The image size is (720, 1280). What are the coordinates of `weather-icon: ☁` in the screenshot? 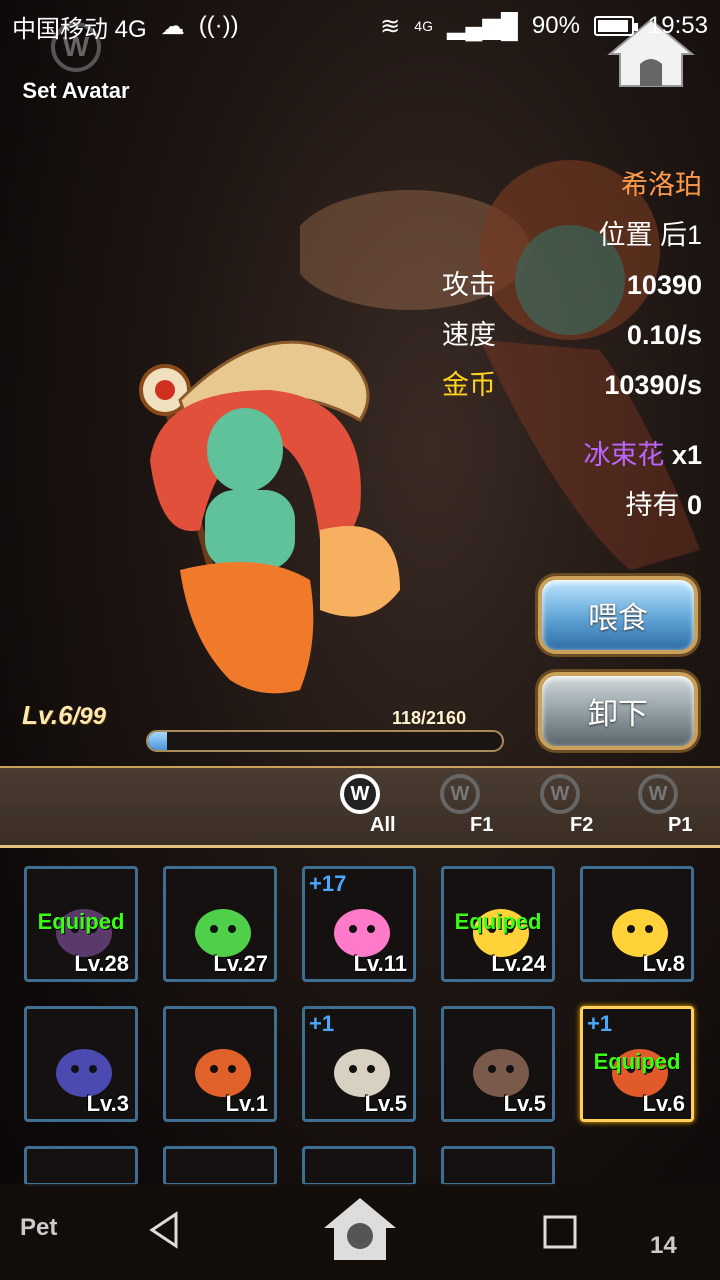 It's located at (172, 26).